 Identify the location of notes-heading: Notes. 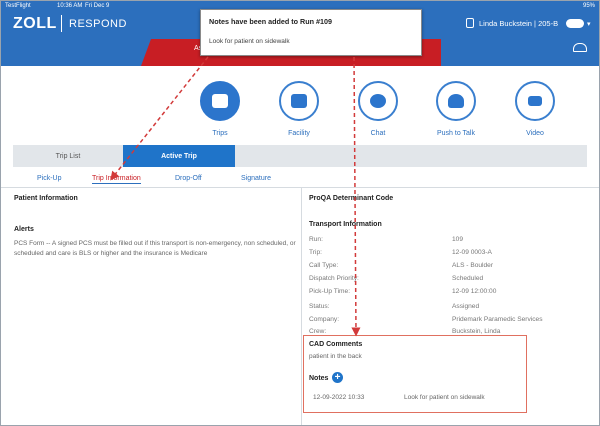
(319, 378).